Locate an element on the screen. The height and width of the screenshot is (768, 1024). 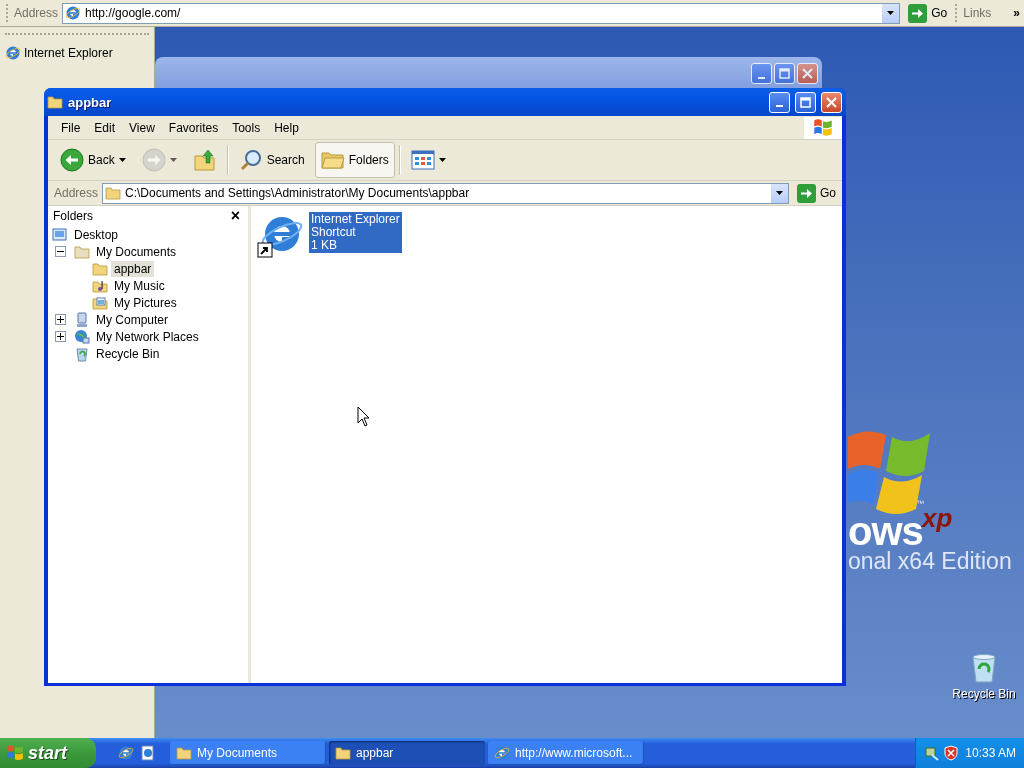
tree-item: My Network Places is located at coordinates (147, 336).